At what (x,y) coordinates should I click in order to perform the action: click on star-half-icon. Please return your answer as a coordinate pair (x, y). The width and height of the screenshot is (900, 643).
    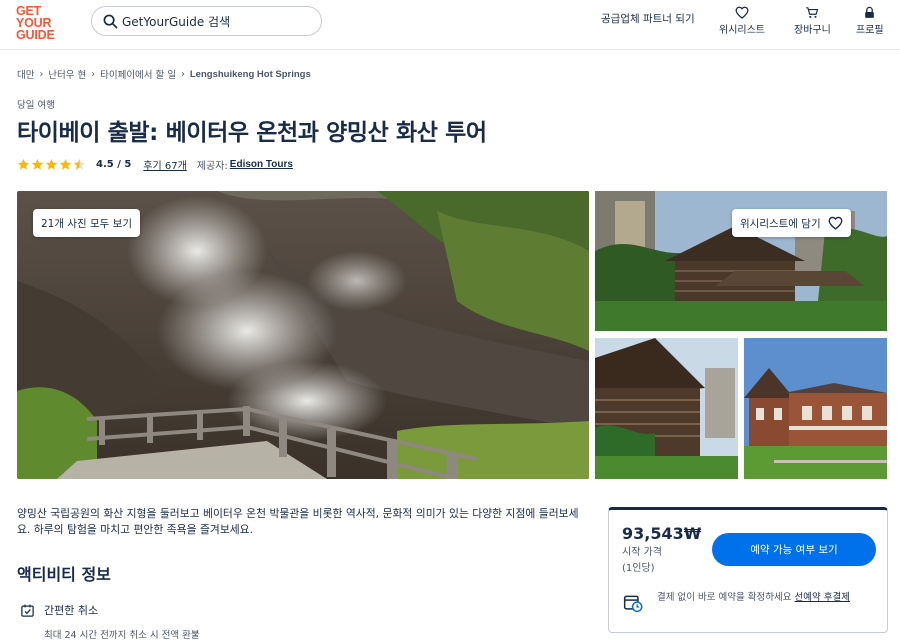
    Looking at the image, I should click on (79, 164).